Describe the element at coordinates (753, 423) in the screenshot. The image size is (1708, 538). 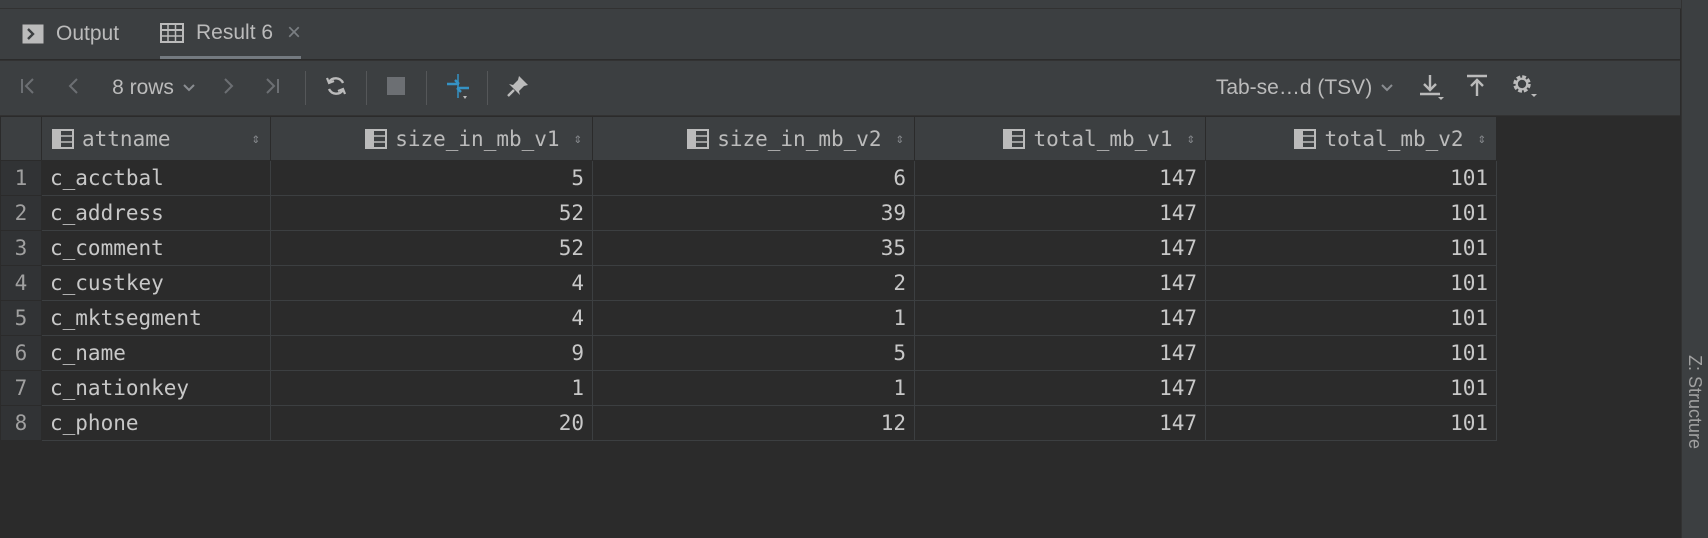
I see `cell-size-in-mb-v2: 12` at that location.